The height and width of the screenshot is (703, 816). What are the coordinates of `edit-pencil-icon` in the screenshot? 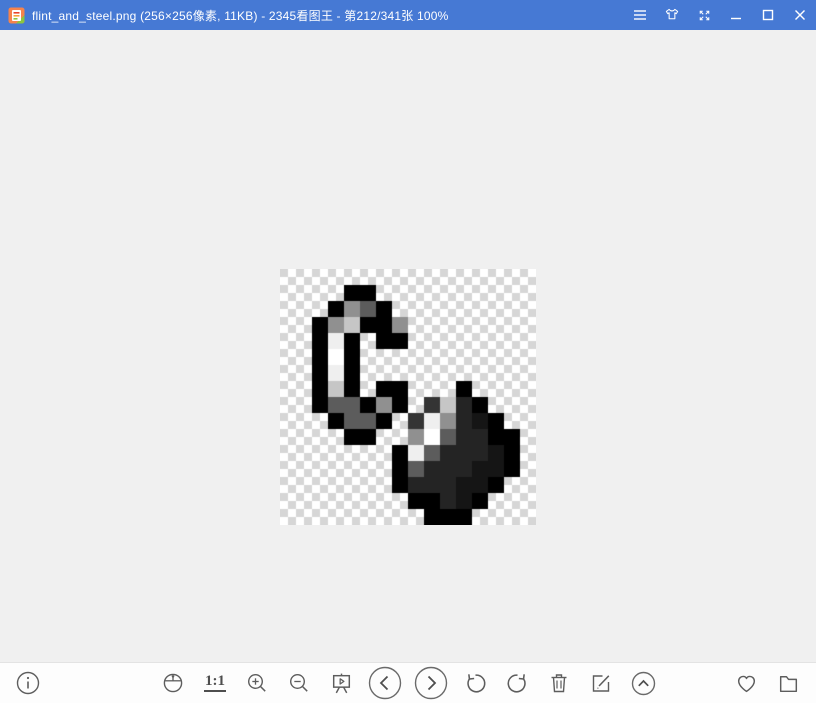 It's located at (601, 683).